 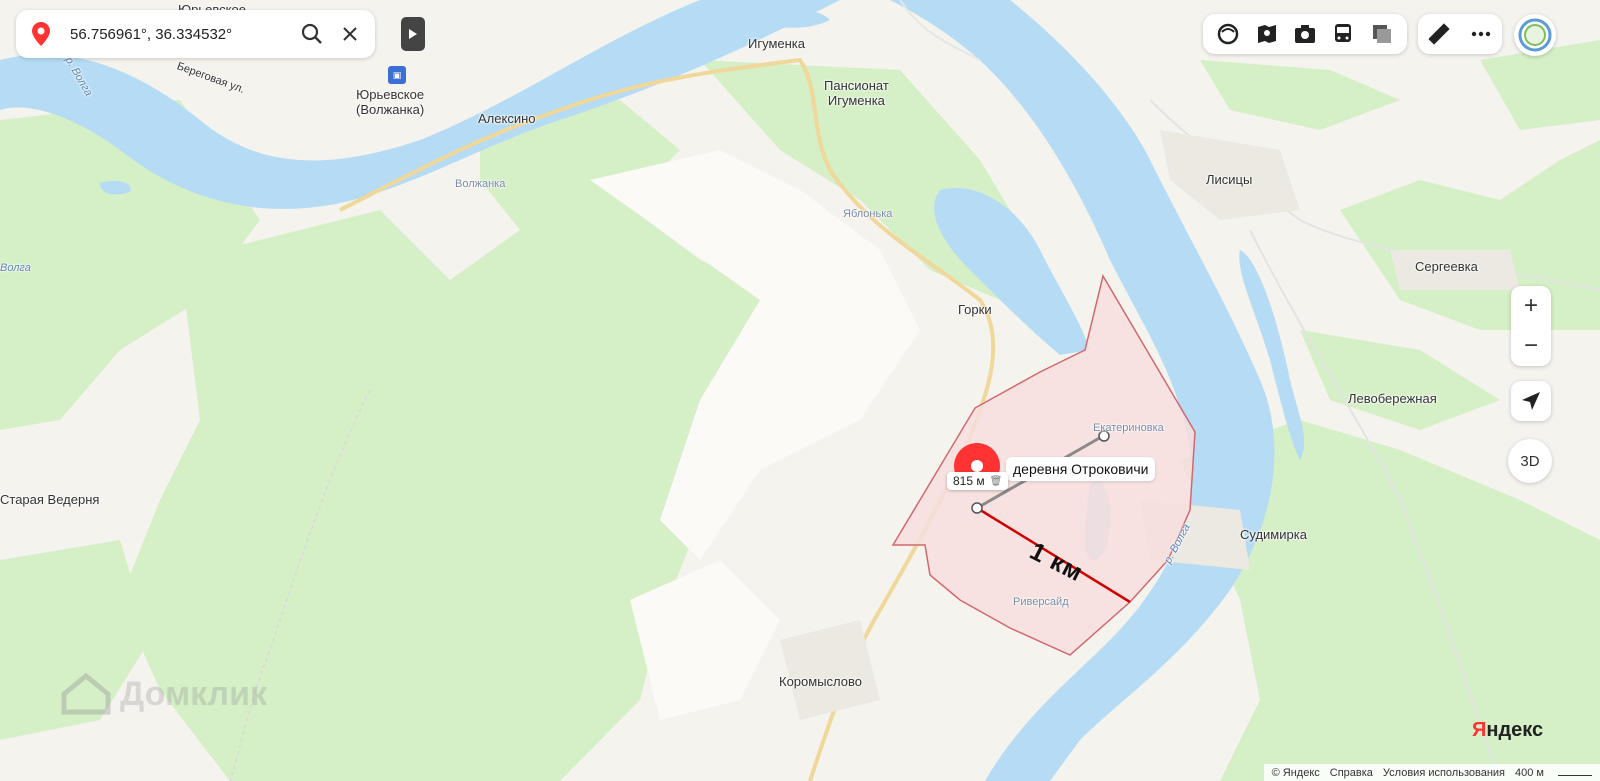 I want to click on place-label-igumenka: Игуменка, so click(x=776, y=43).